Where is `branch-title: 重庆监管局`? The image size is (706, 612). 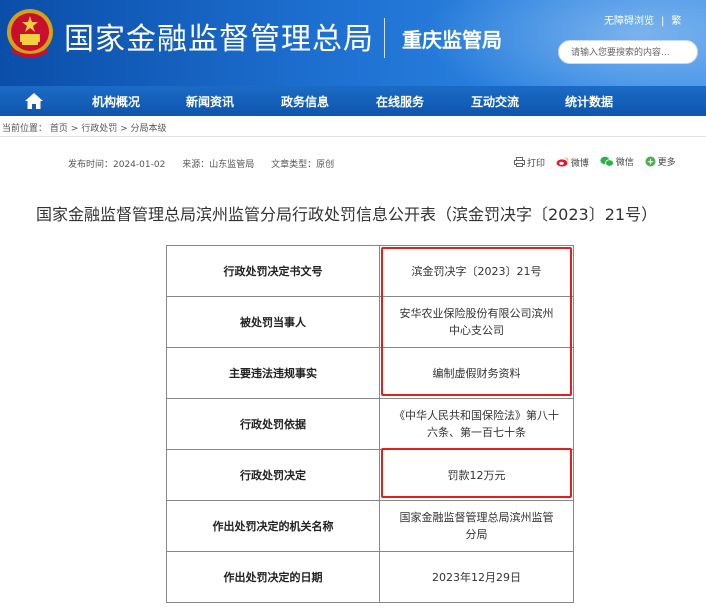
branch-title: 重庆监管局 is located at coordinates (452, 38).